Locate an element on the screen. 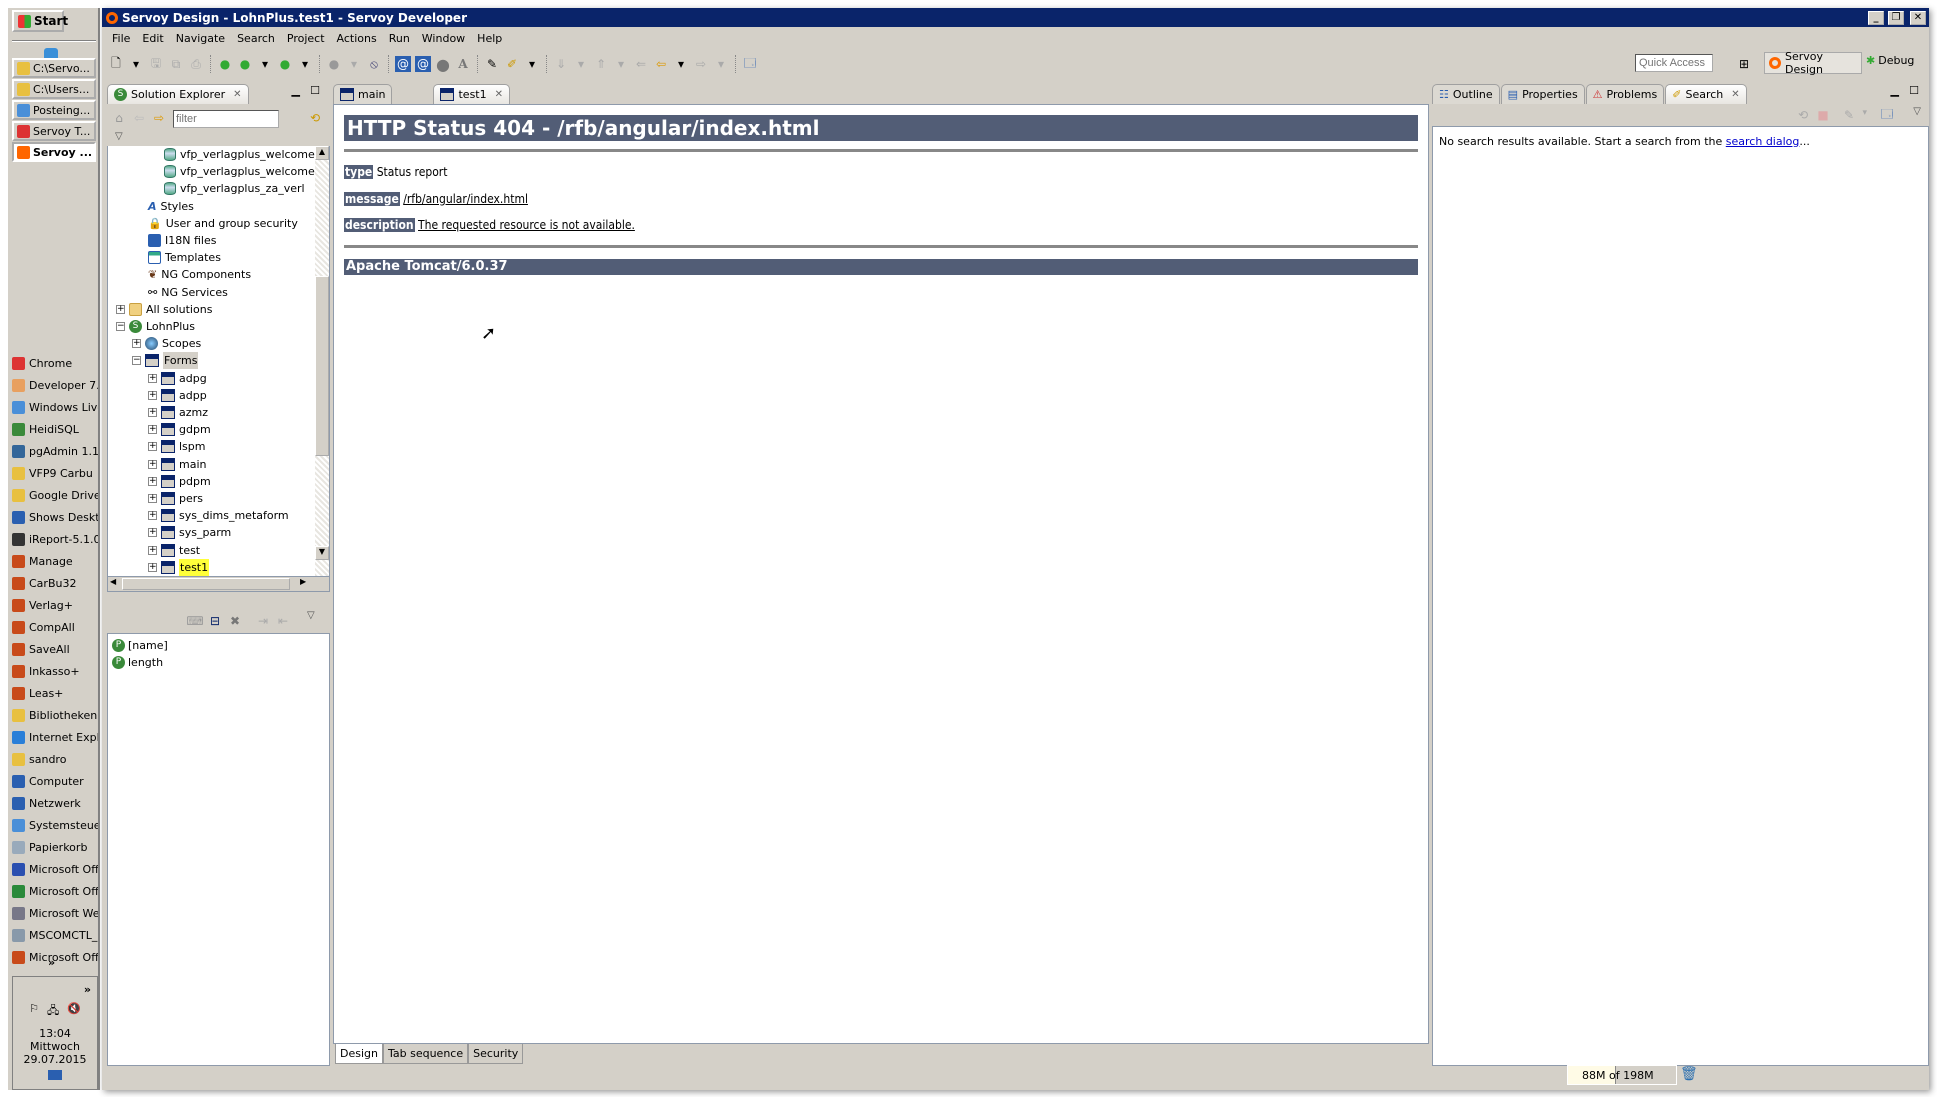 The width and height of the screenshot is (1937, 1097). menu-navigate: Navigate is located at coordinates (200, 38).